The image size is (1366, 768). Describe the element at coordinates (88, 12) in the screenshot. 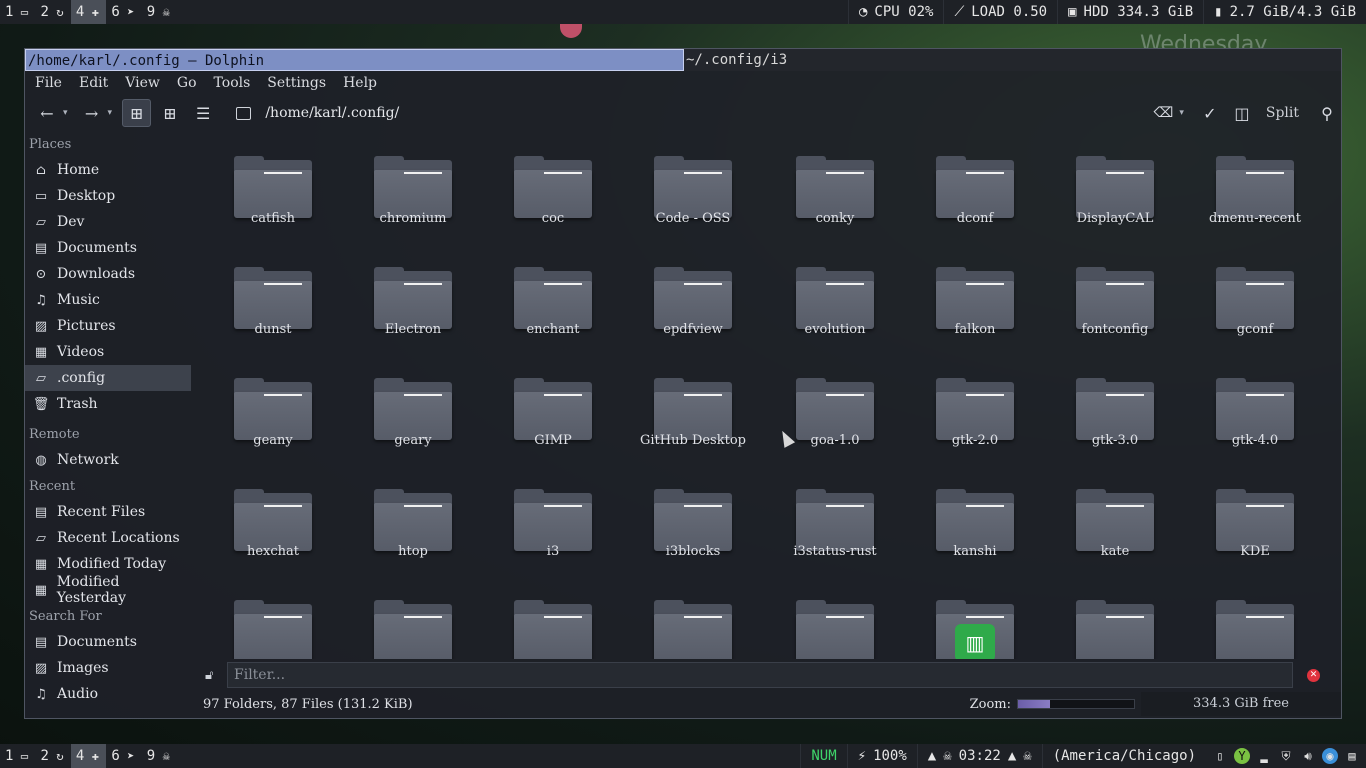

I see `workspace-4: 4 ✚` at that location.